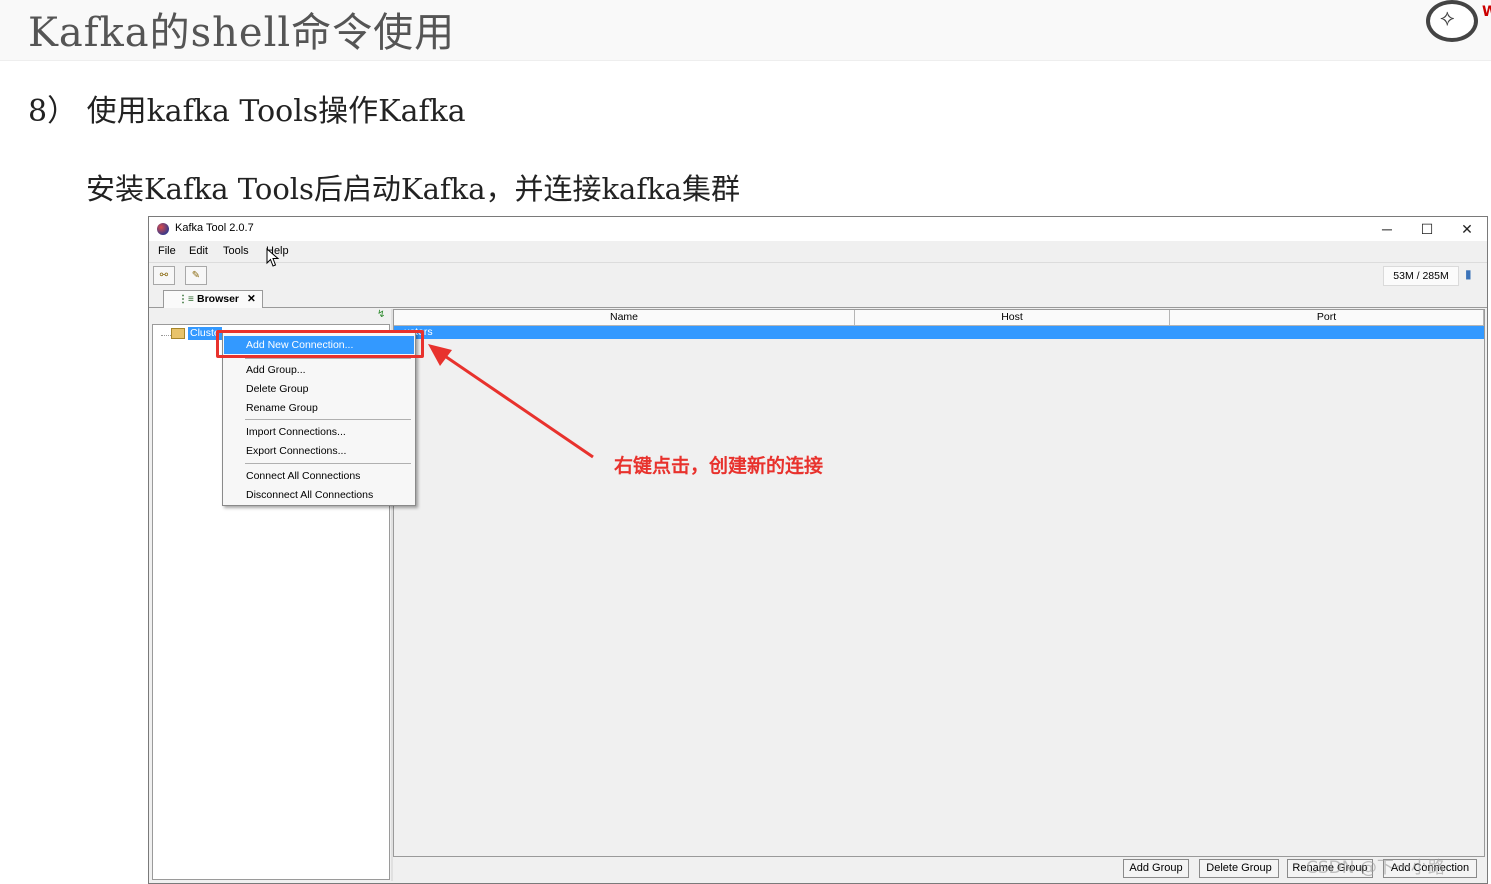 The width and height of the screenshot is (1491, 884). Describe the element at coordinates (198, 251) in the screenshot. I see `menu-edit: Edit` at that location.